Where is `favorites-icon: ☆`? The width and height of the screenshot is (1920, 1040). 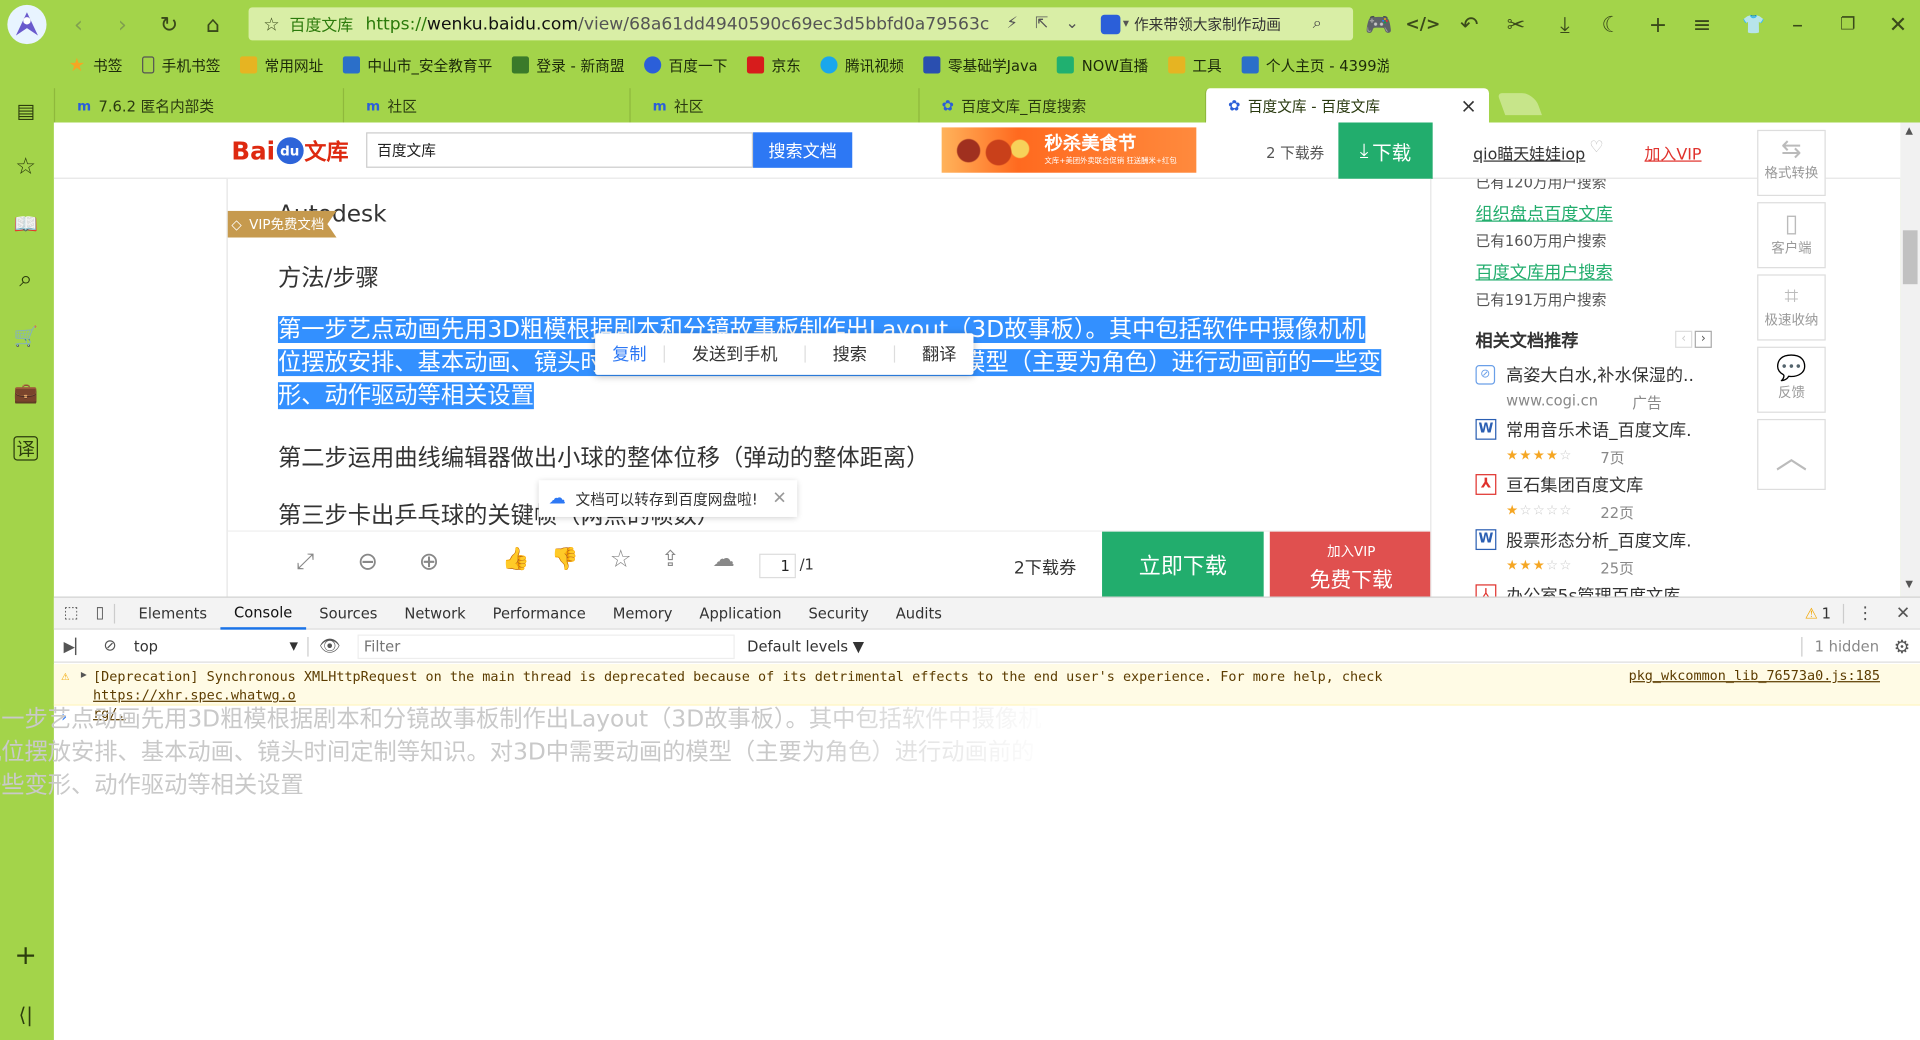
favorites-icon: ☆ is located at coordinates (25, 166).